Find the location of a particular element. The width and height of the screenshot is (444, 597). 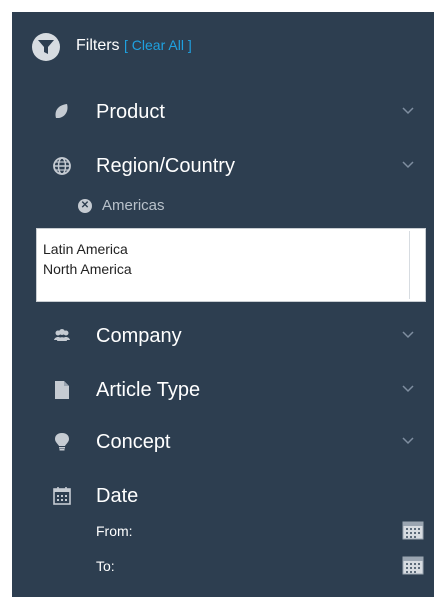

close-circle-icon: ✕ is located at coordinates (85, 206).